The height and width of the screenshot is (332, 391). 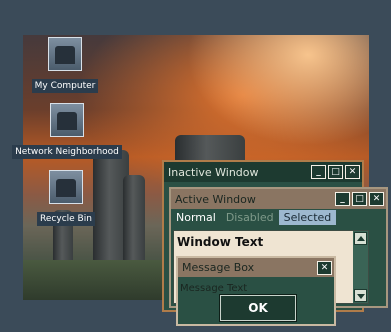 I want to click on message-box-title: Message Box, so click(x=218, y=267).